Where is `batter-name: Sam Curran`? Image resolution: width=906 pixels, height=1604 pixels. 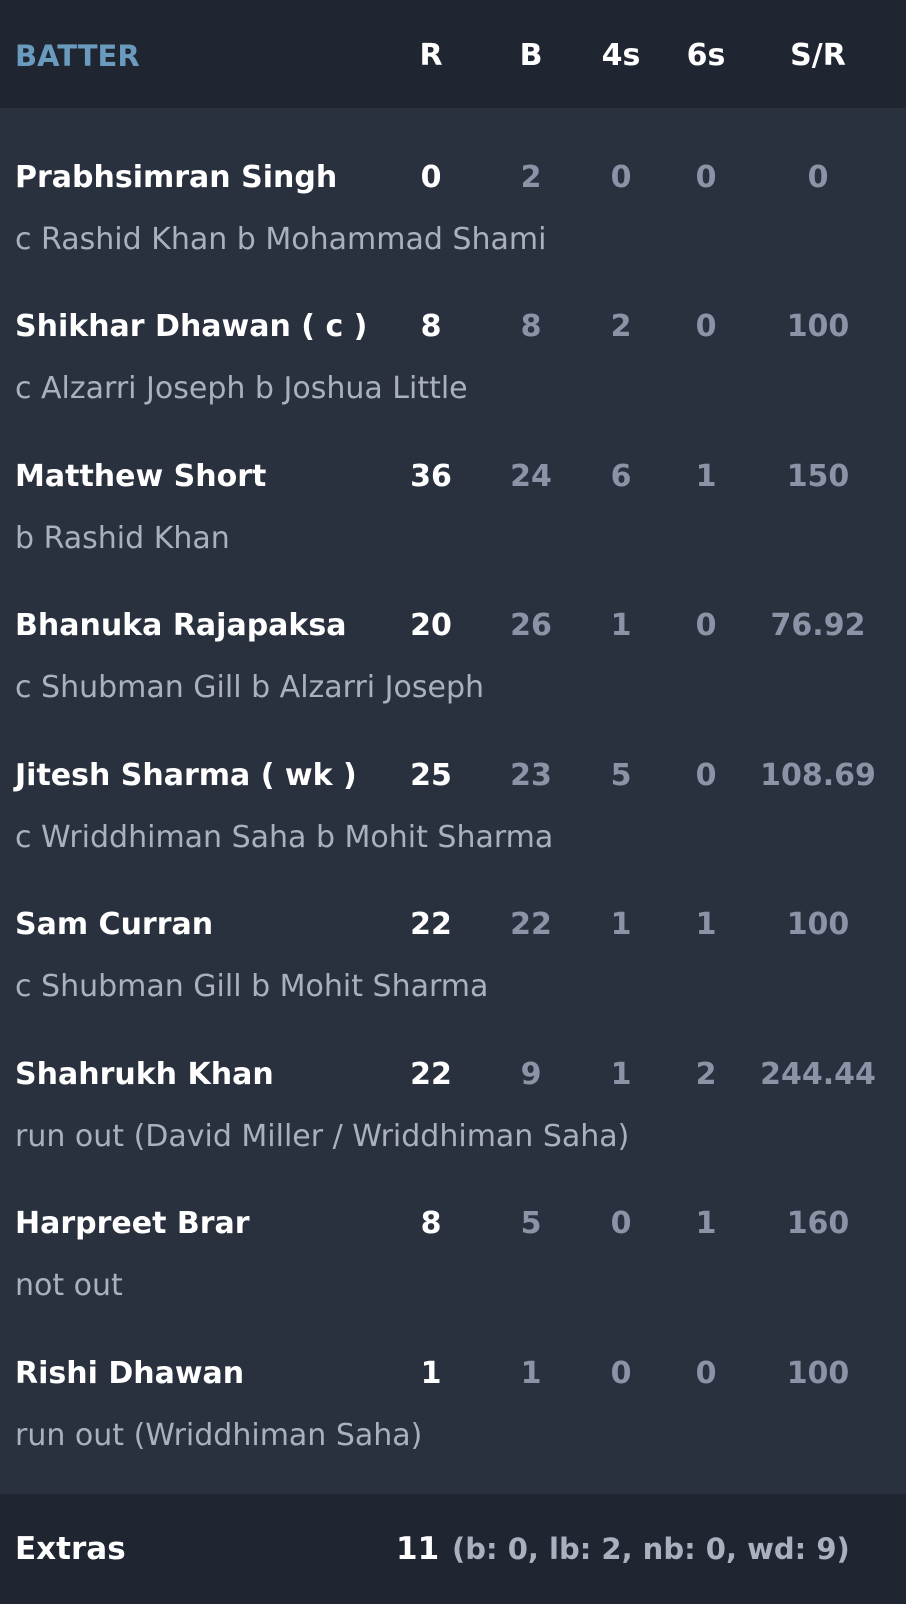
batter-name: Sam Curran is located at coordinates (114, 924).